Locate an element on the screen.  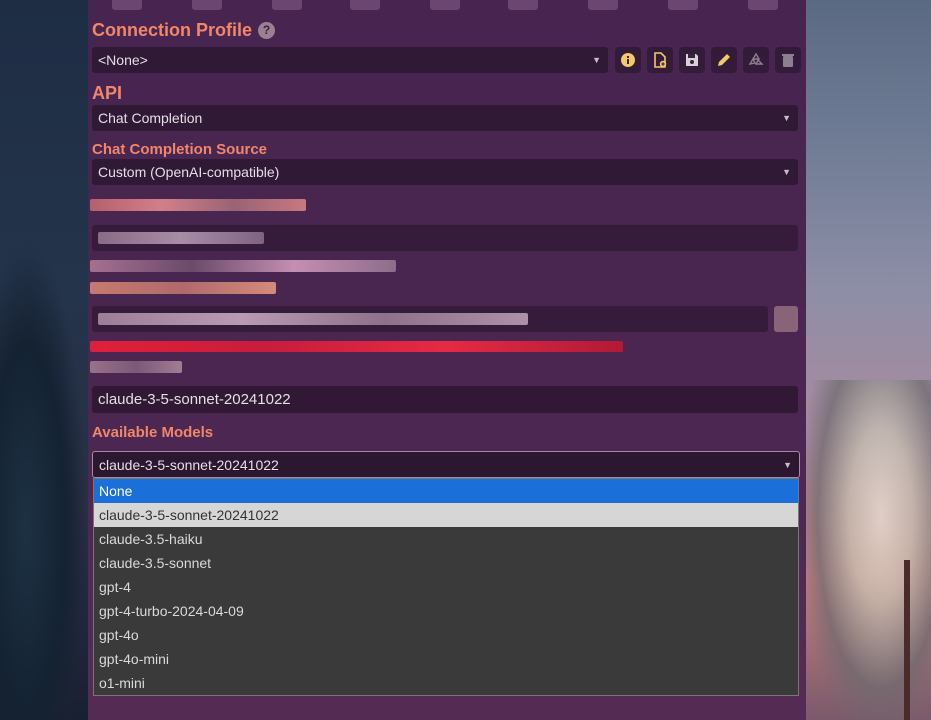
save-icon is located at coordinates (692, 60).